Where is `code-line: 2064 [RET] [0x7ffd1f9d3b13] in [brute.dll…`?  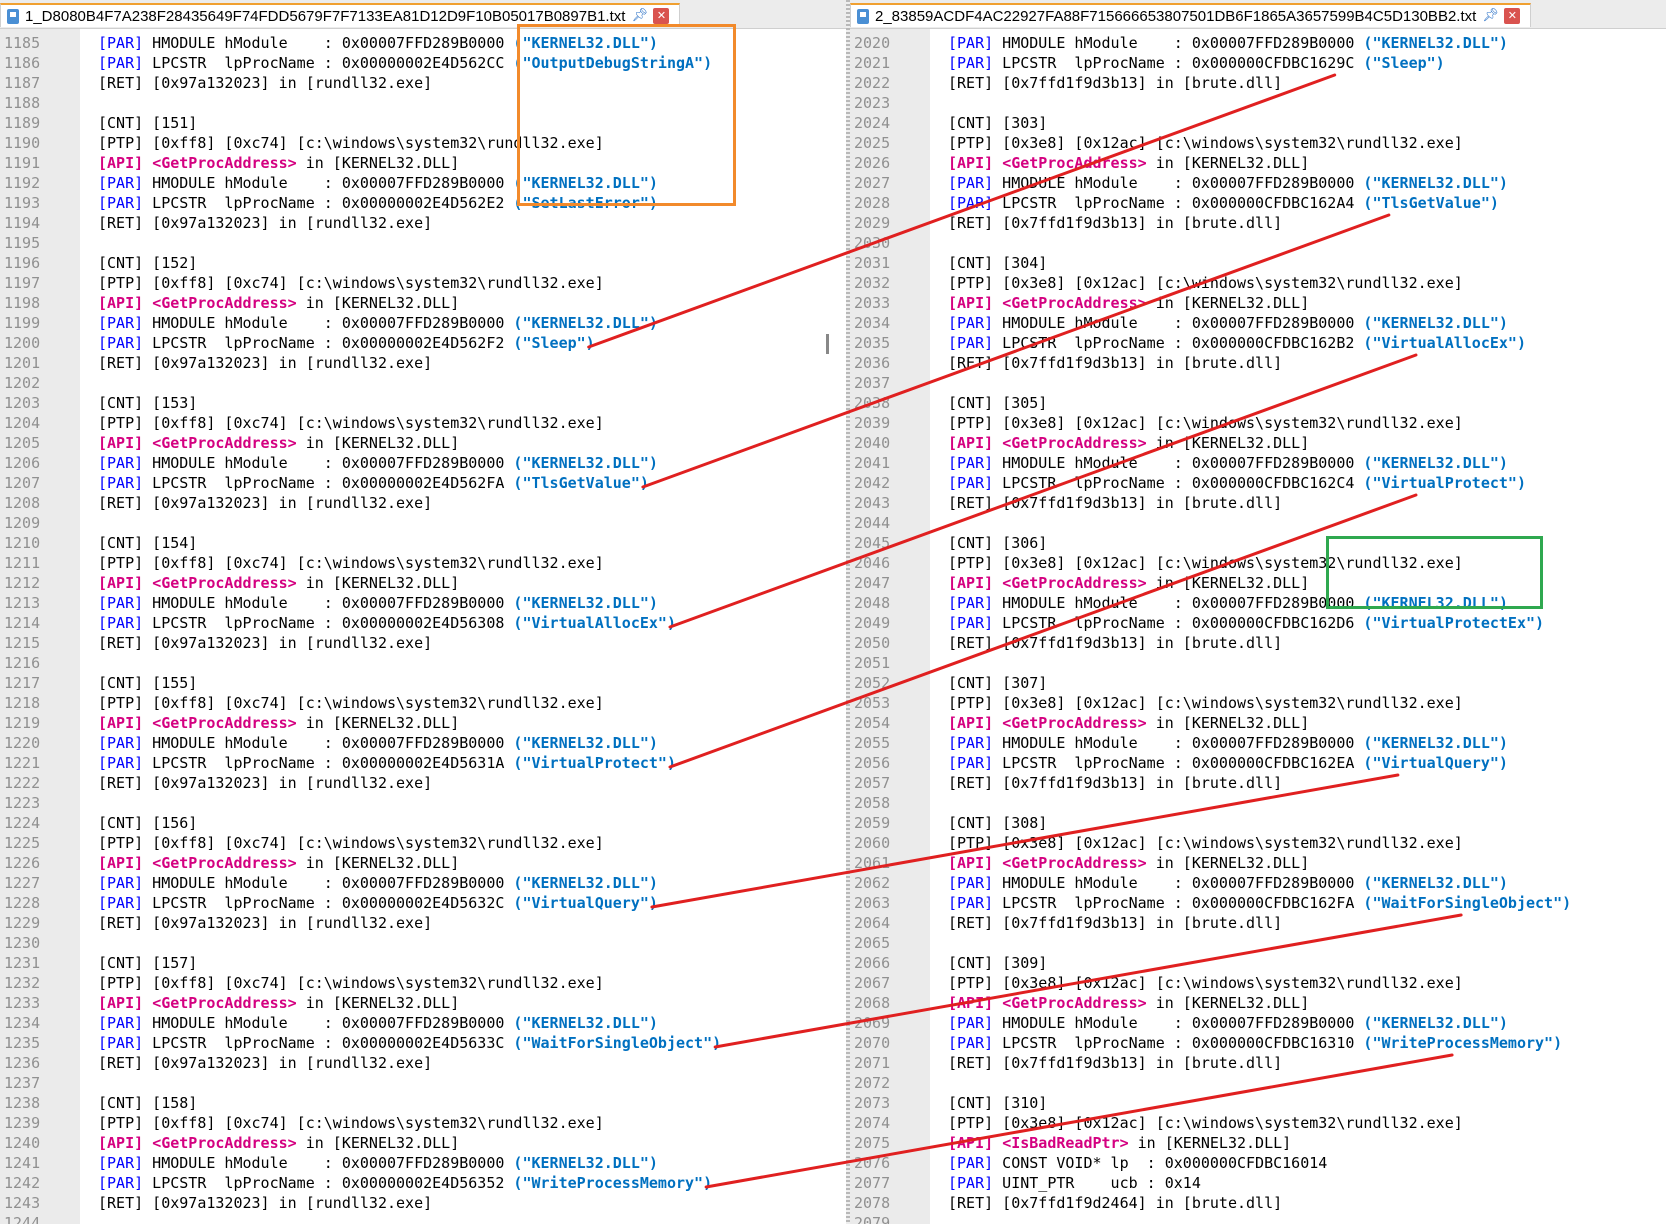 code-line: 2064 [RET] [0x7ffd1f9d3b13] in [brute.dll… is located at coordinates (1258, 923).